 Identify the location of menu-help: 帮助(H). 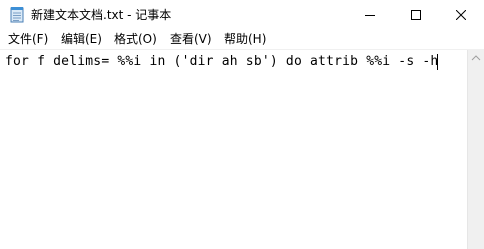
(245, 39).